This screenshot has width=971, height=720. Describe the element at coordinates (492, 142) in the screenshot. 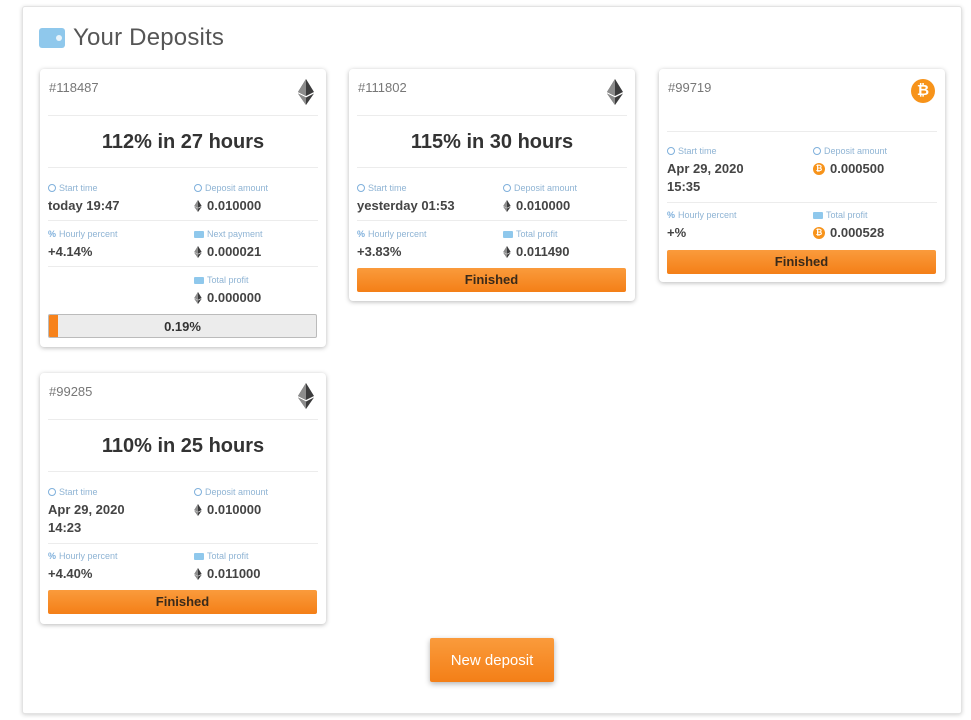

I see `deposit-rate: 115% in 30 hours` at that location.